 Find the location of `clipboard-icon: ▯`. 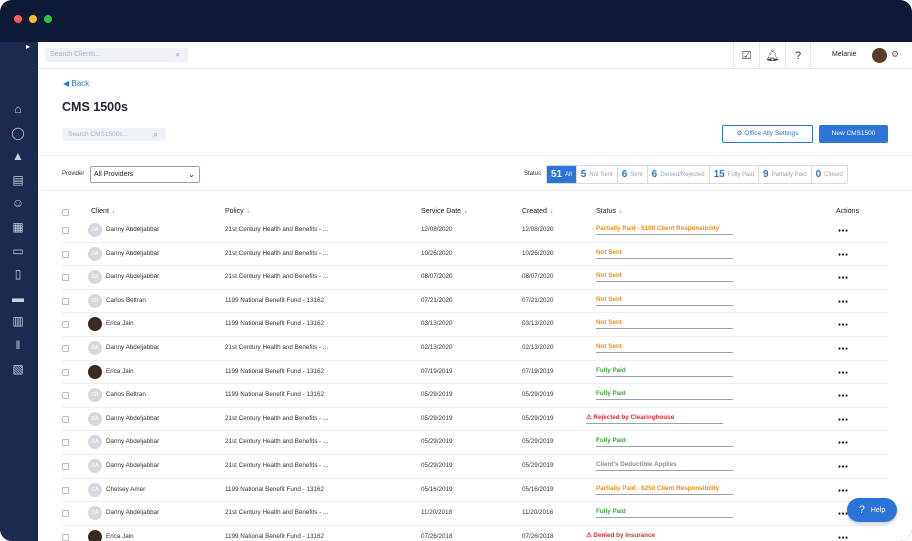

clipboard-icon: ▯ is located at coordinates (18, 274).